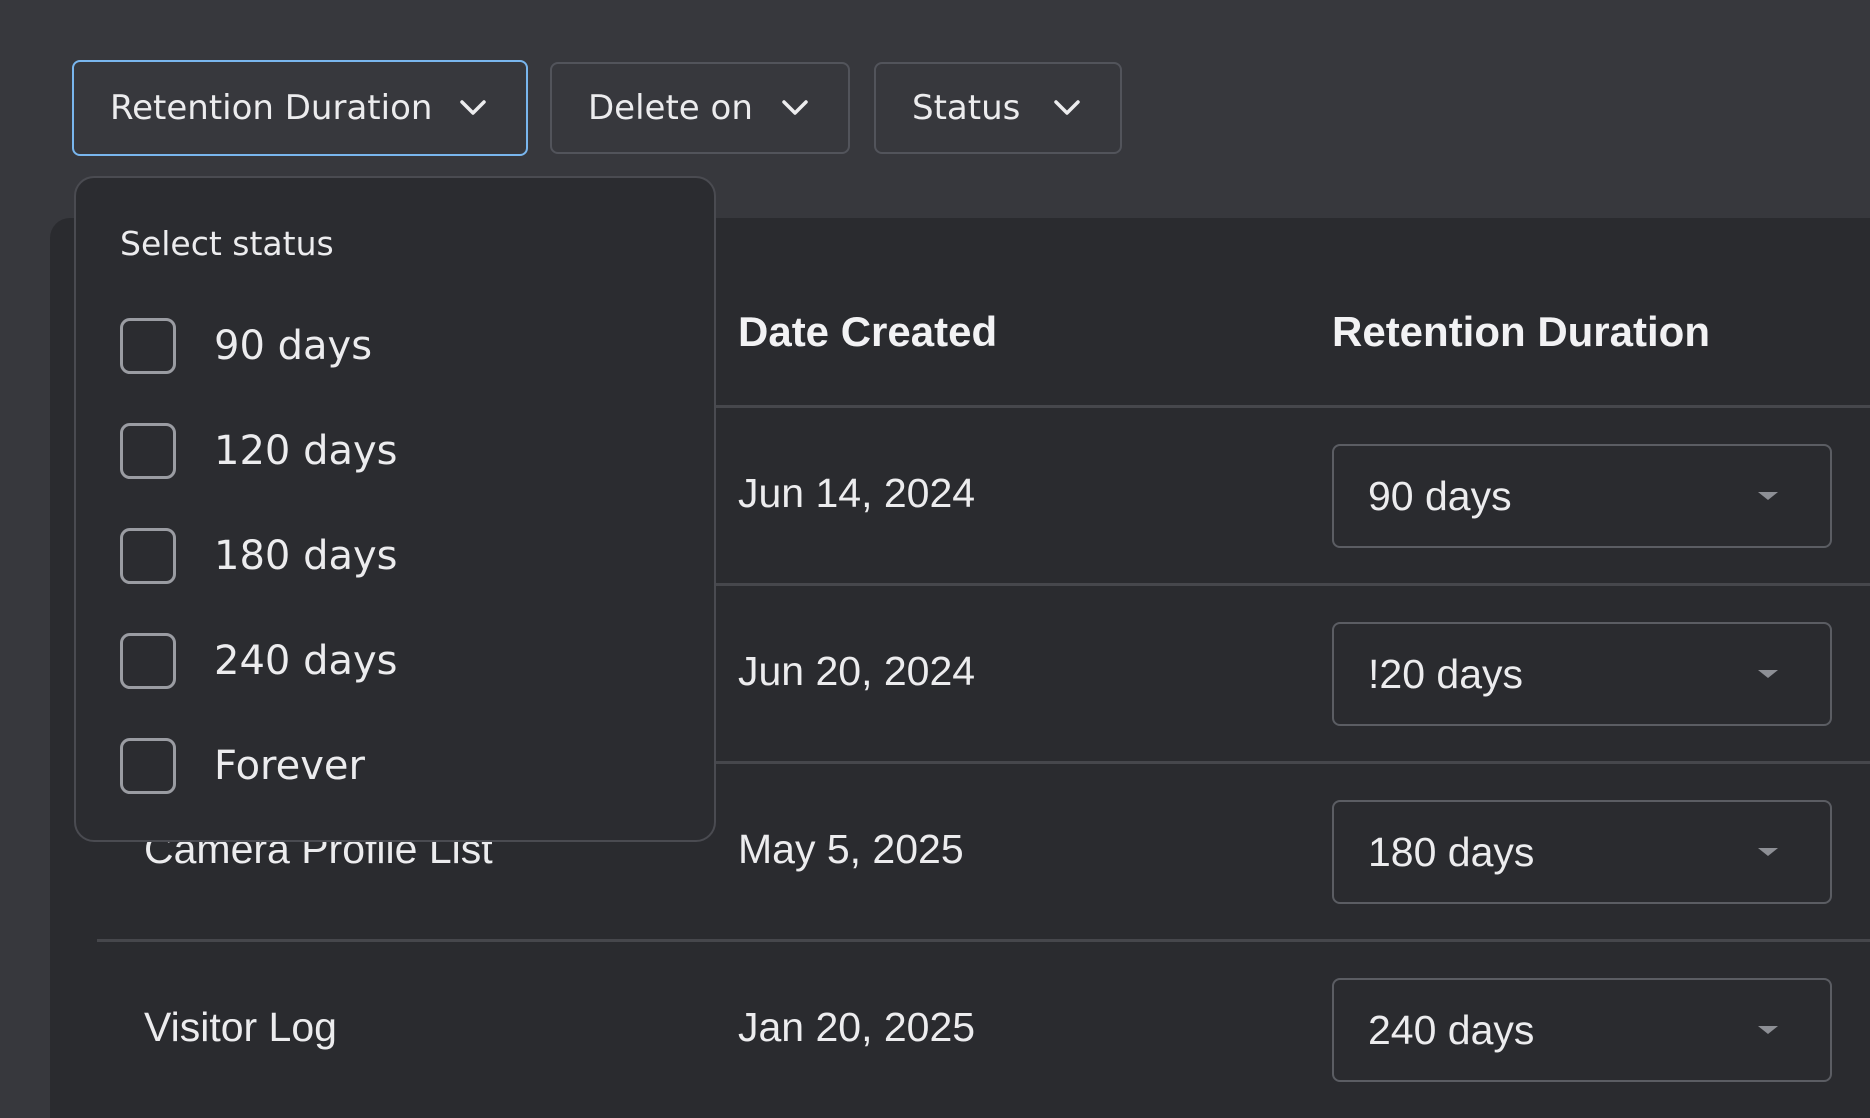 This screenshot has height=1118, width=1870. Describe the element at coordinates (983, 940) in the screenshot. I see `row-divider` at that location.